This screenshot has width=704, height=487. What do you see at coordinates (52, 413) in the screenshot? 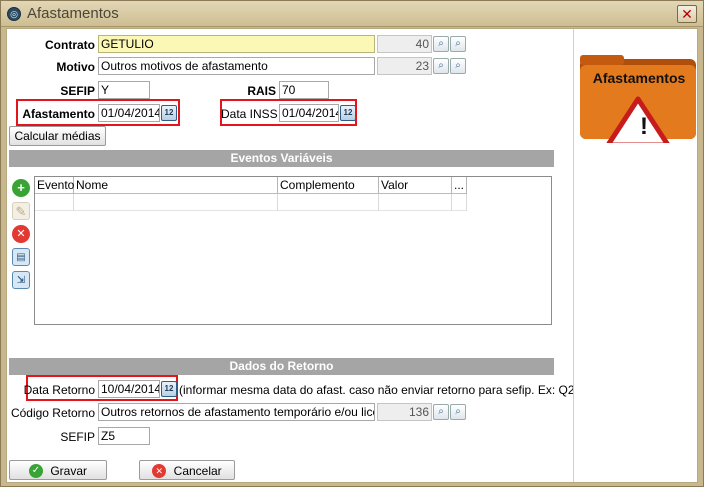
I see `codigo-retorno-label: Código Retorno` at bounding box center [52, 413].